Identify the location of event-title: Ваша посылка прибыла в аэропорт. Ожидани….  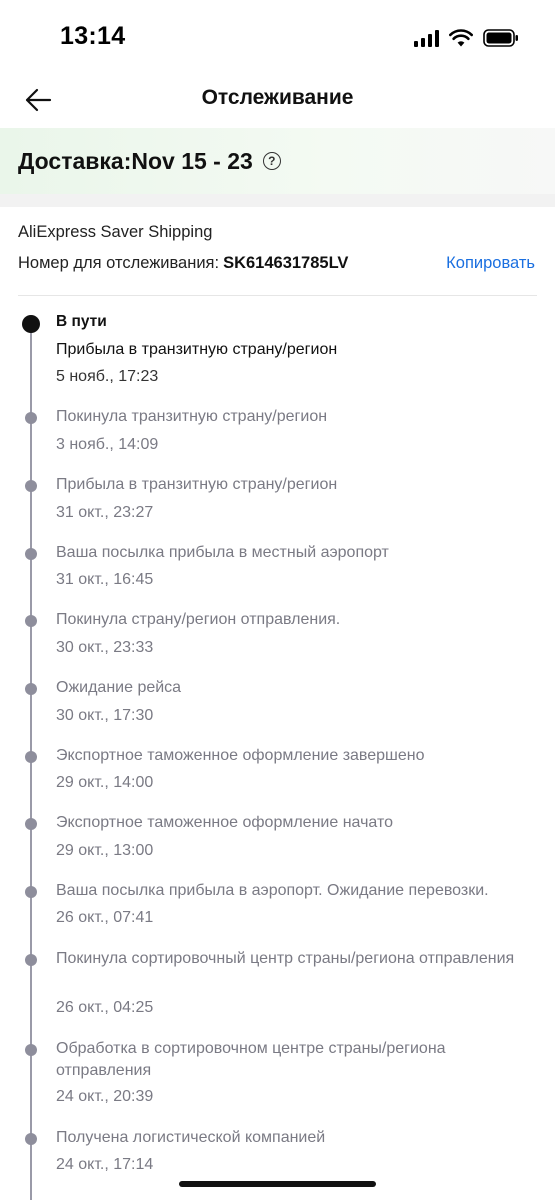
(272, 890).